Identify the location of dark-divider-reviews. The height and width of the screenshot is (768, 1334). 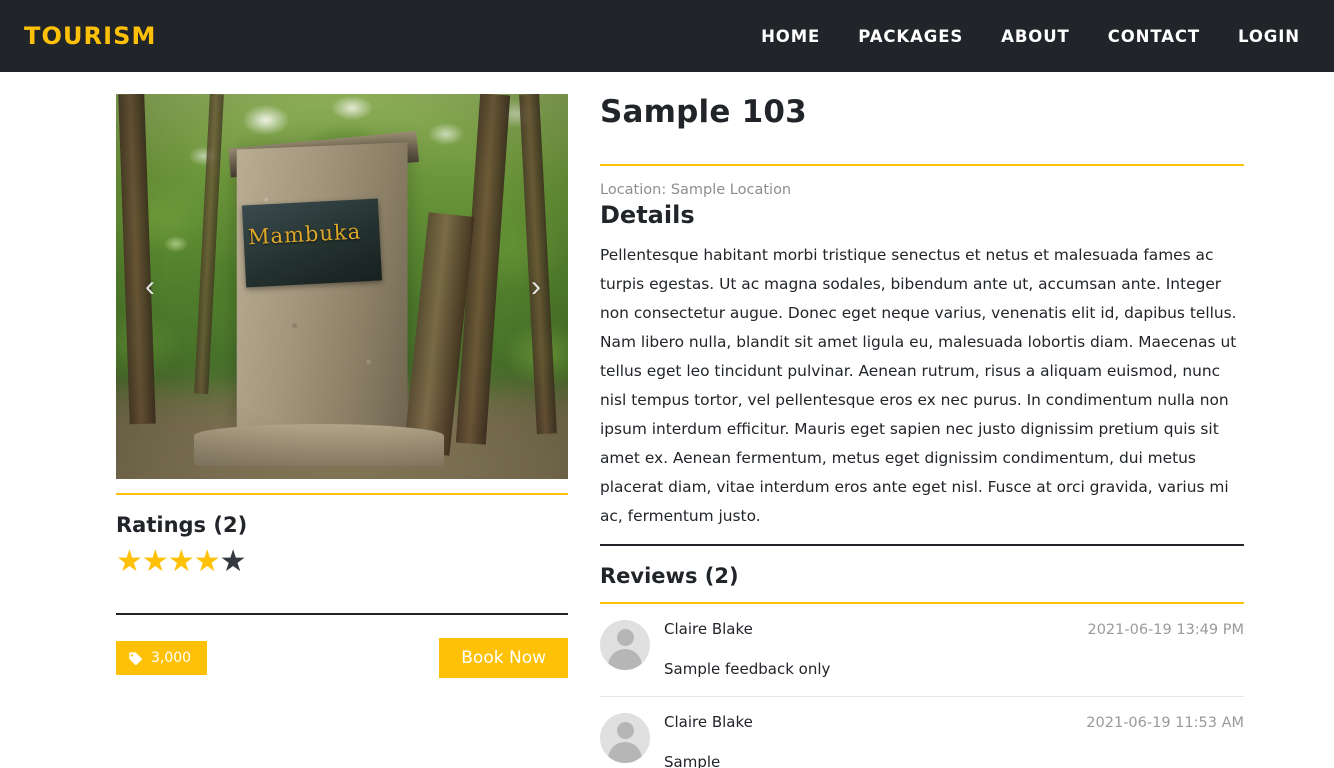
(922, 545).